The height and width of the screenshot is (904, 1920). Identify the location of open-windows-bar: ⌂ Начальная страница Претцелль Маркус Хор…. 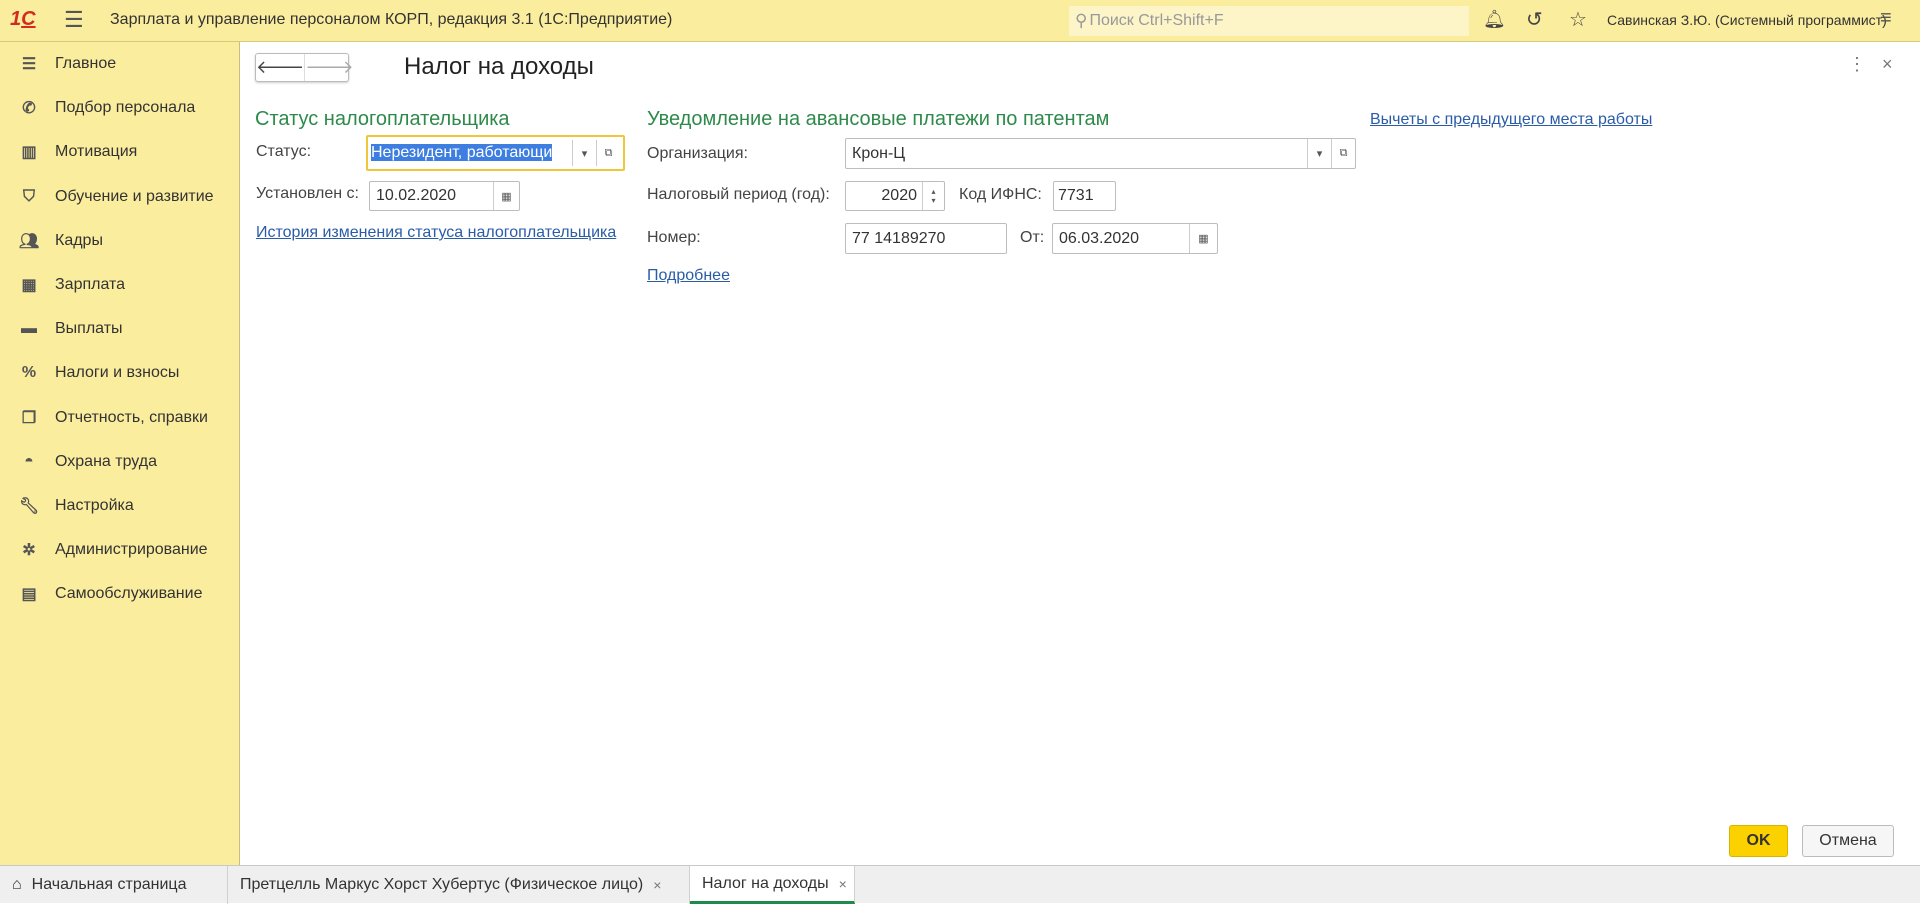
(960, 884).